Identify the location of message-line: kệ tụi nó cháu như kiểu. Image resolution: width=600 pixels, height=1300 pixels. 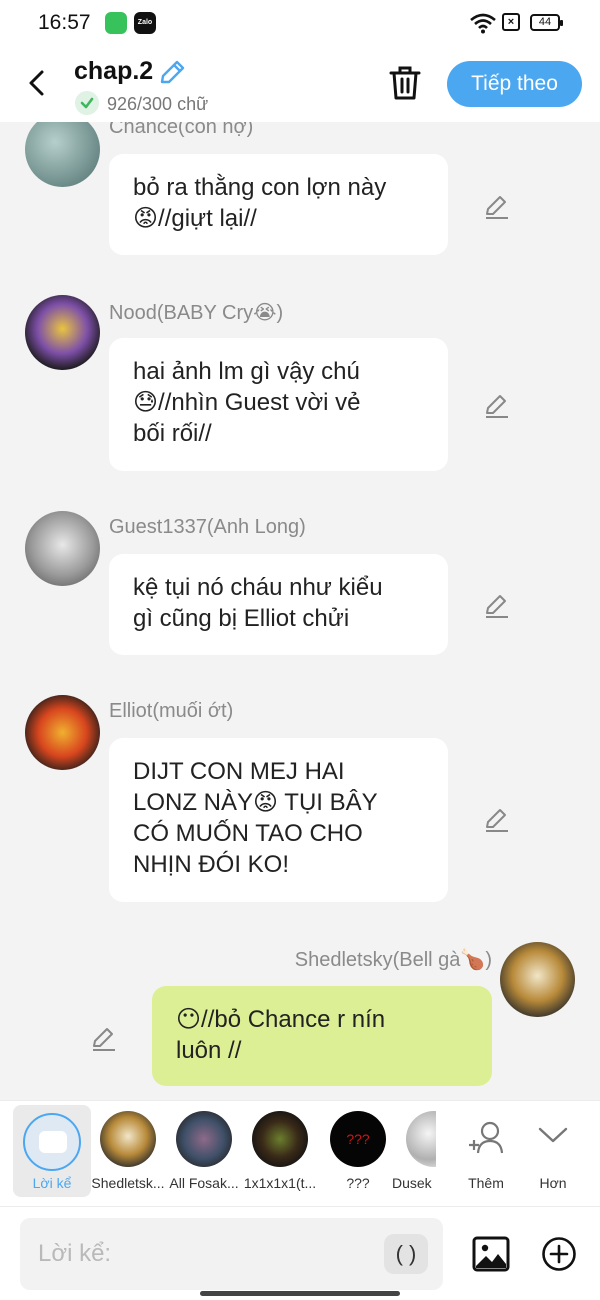
(258, 587).